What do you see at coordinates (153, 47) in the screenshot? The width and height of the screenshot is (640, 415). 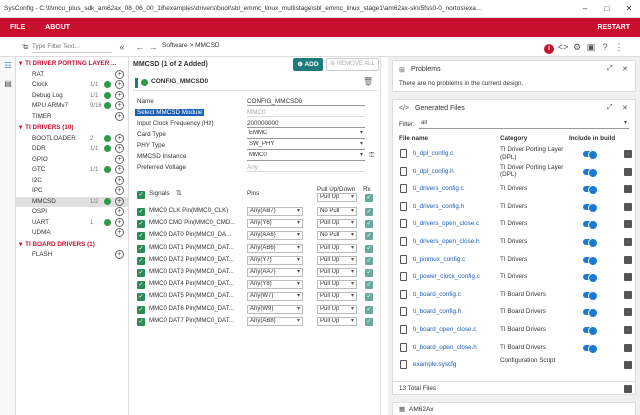 I see `forward-arrow-icon: →` at bounding box center [153, 47].